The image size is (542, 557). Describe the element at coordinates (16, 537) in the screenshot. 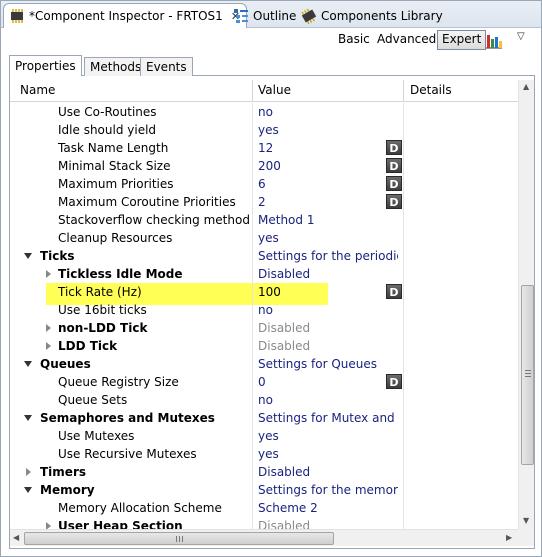

I see `scroll-left-icon: ◀` at that location.